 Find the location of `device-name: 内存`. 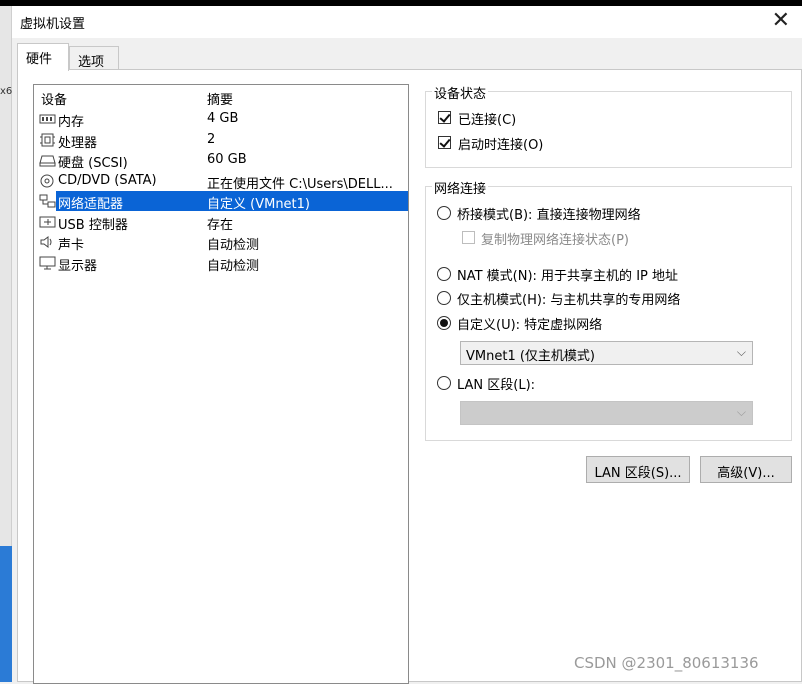

device-name: 内存 is located at coordinates (71, 122).